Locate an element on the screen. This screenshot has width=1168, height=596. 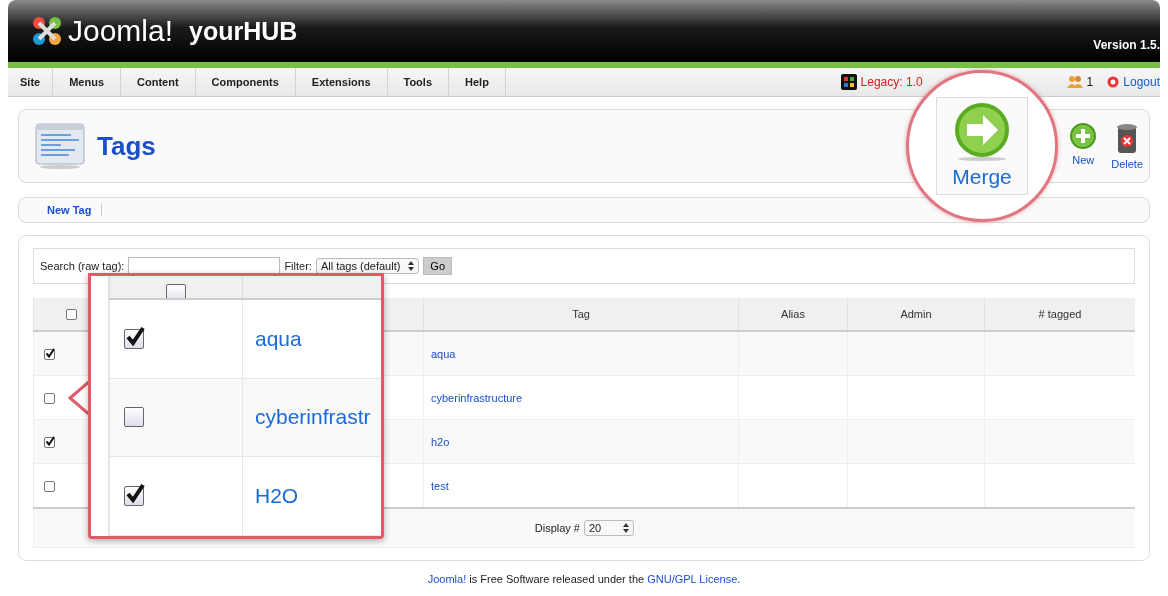
tag-link: test is located at coordinates (437, 485).